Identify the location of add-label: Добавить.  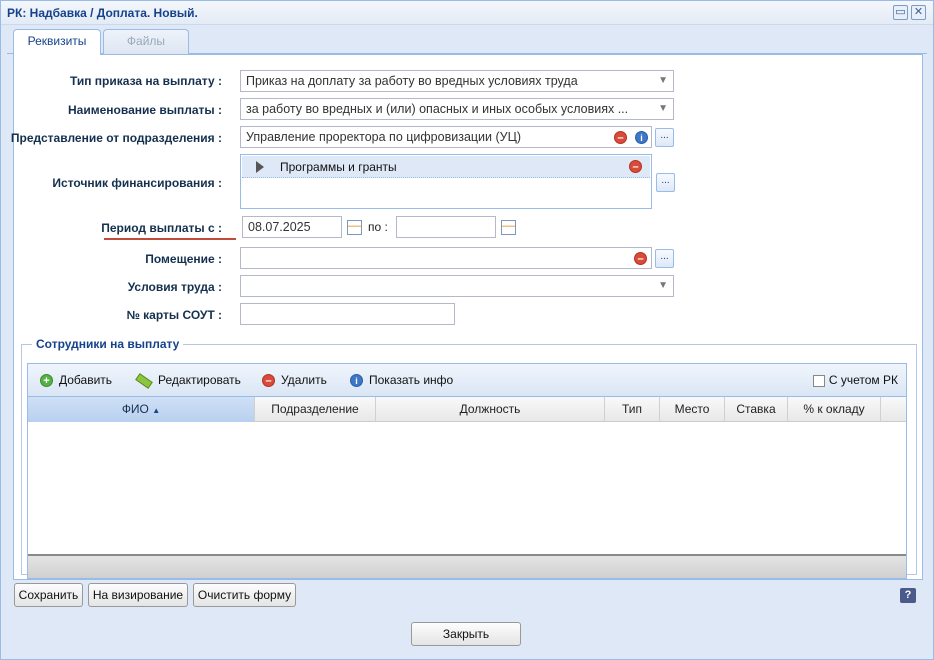
(86, 380).